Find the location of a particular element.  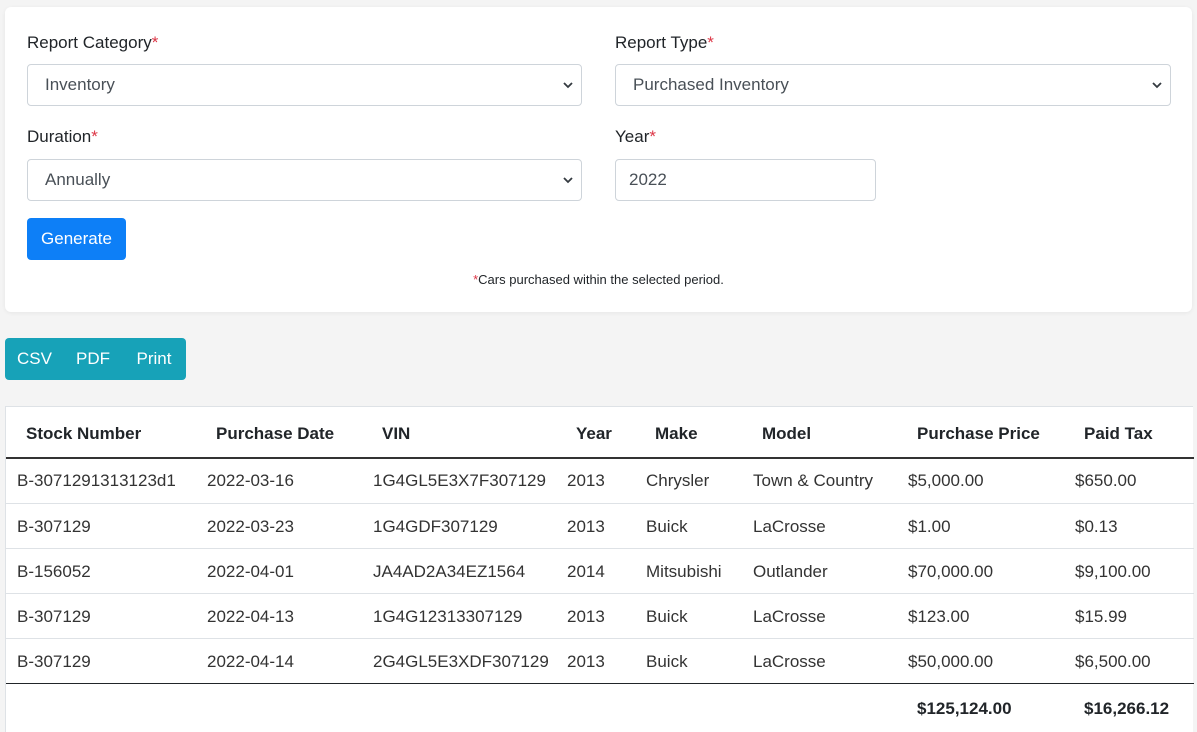

csv-export-button: CSV is located at coordinates (34, 359).